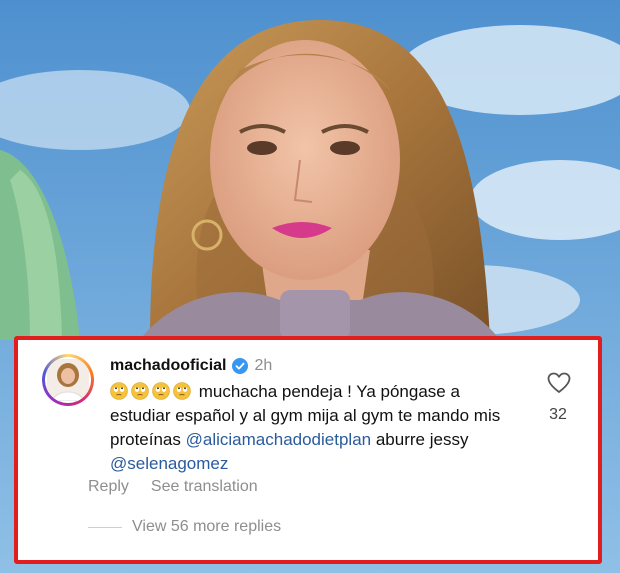 This screenshot has width=620, height=573. What do you see at coordinates (422, 439) in the screenshot?
I see `comment-text-part-2: aburre jessy` at bounding box center [422, 439].